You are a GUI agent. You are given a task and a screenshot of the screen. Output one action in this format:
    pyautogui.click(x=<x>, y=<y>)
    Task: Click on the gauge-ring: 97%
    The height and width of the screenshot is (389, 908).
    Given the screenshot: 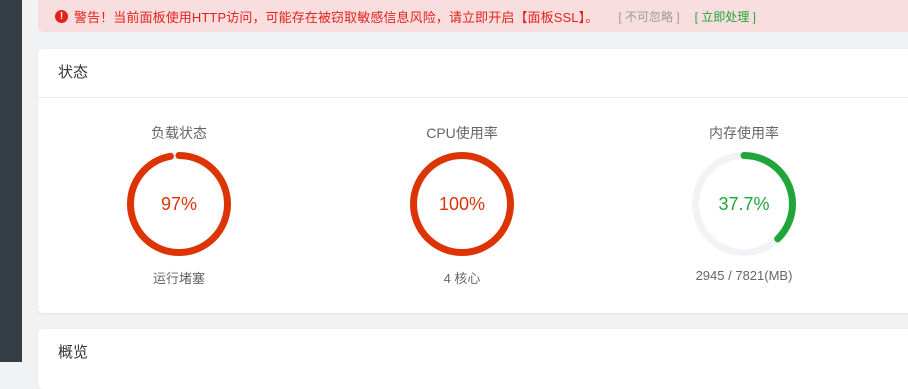 What is the action you would take?
    pyautogui.click(x=179, y=204)
    